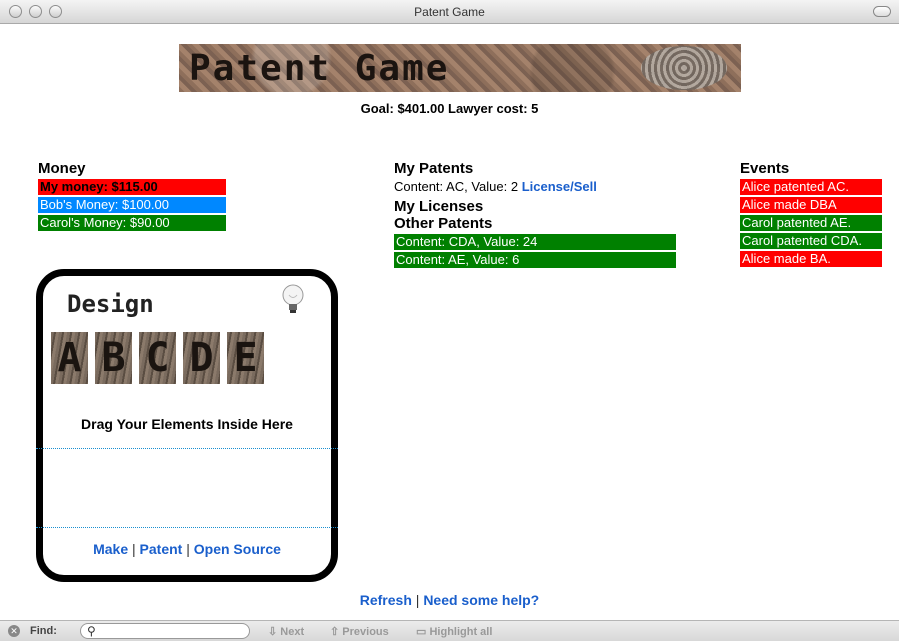 The width and height of the screenshot is (899, 641). I want to click on find-next-button: ⇩ Next, so click(286, 631).